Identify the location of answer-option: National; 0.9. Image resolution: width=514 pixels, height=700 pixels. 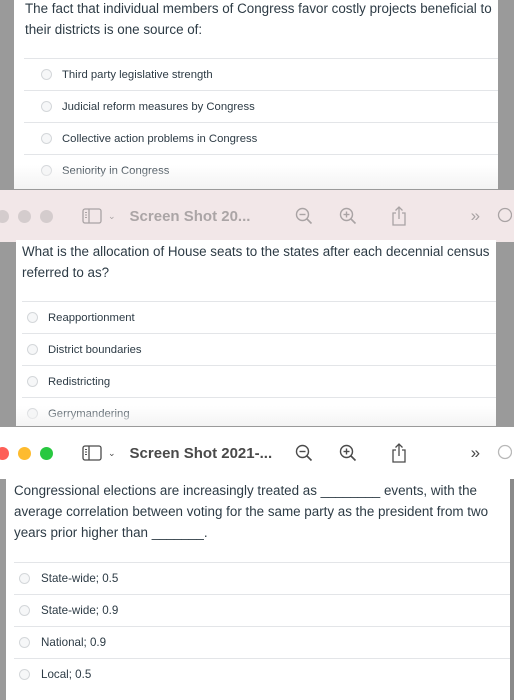
(262, 642).